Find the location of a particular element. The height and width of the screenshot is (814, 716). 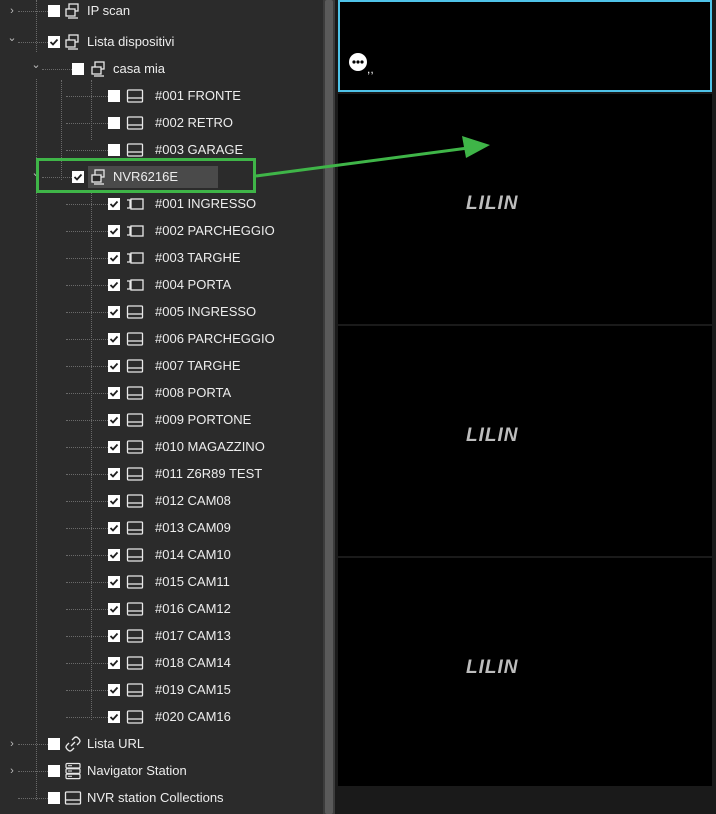

overlay-text: ,, is located at coordinates (370, 69).